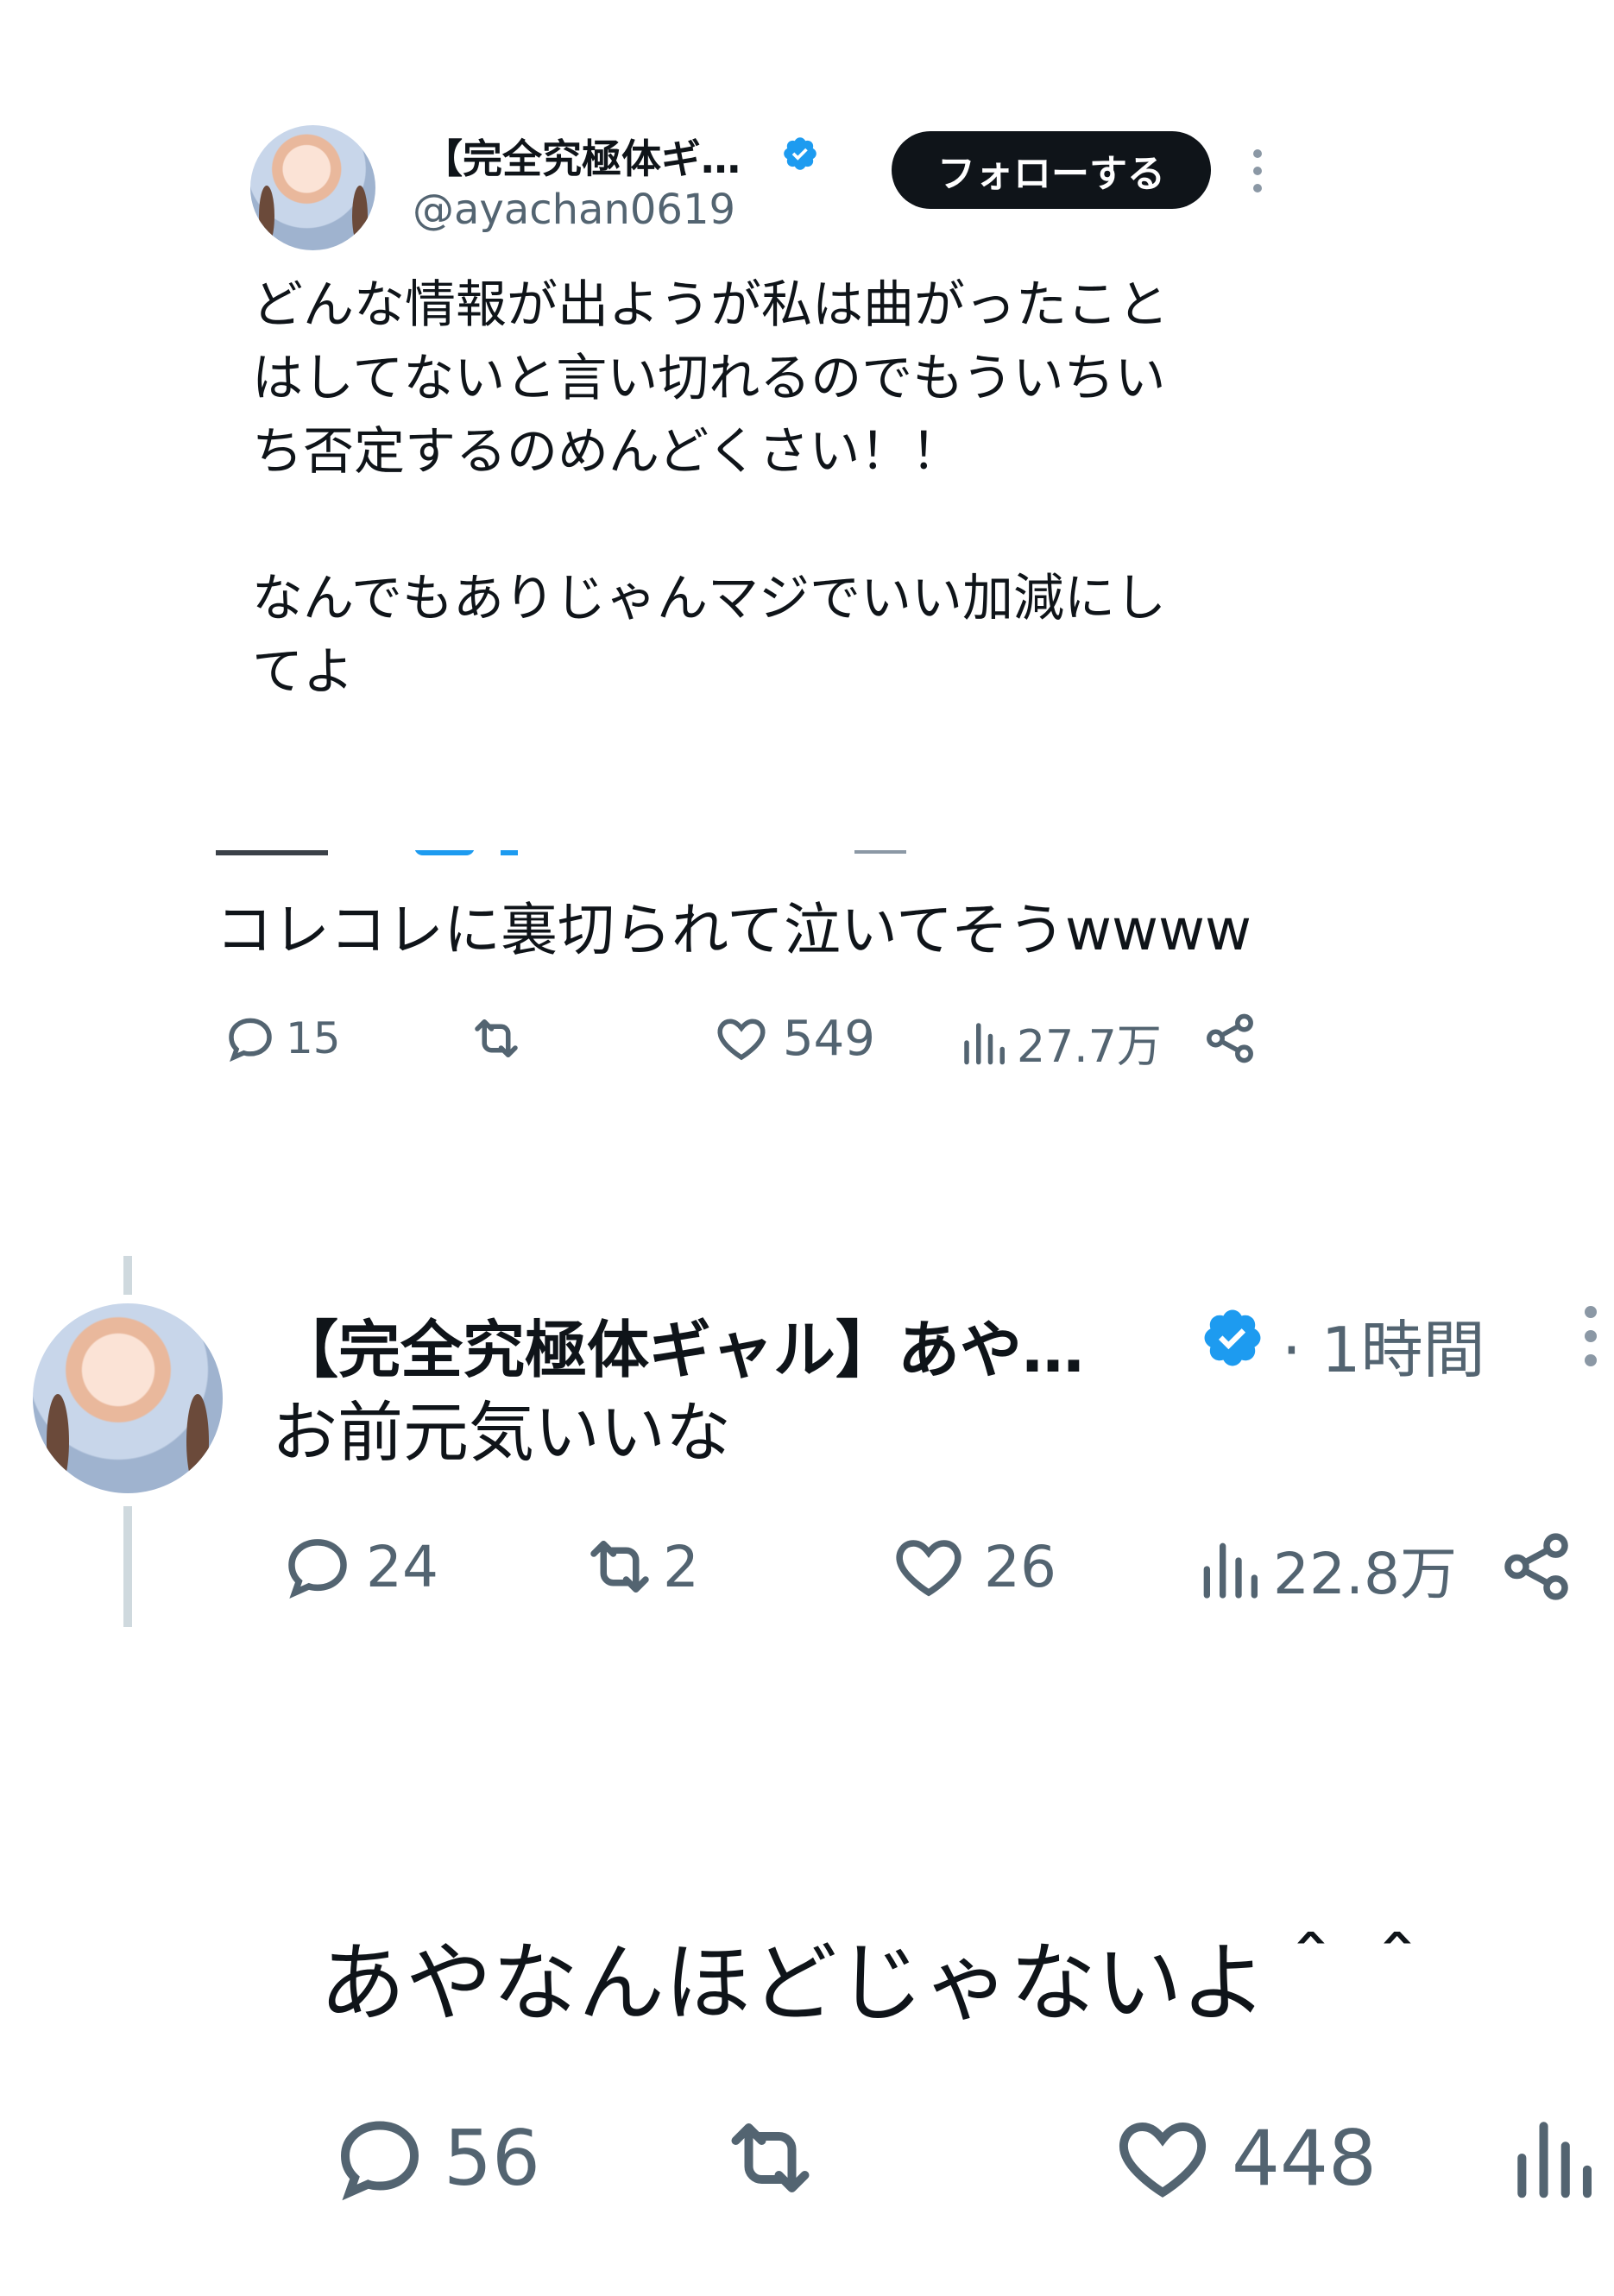 The height and width of the screenshot is (2296, 1614). I want to click on timestamp: · 1時間, so click(1383, 1344).